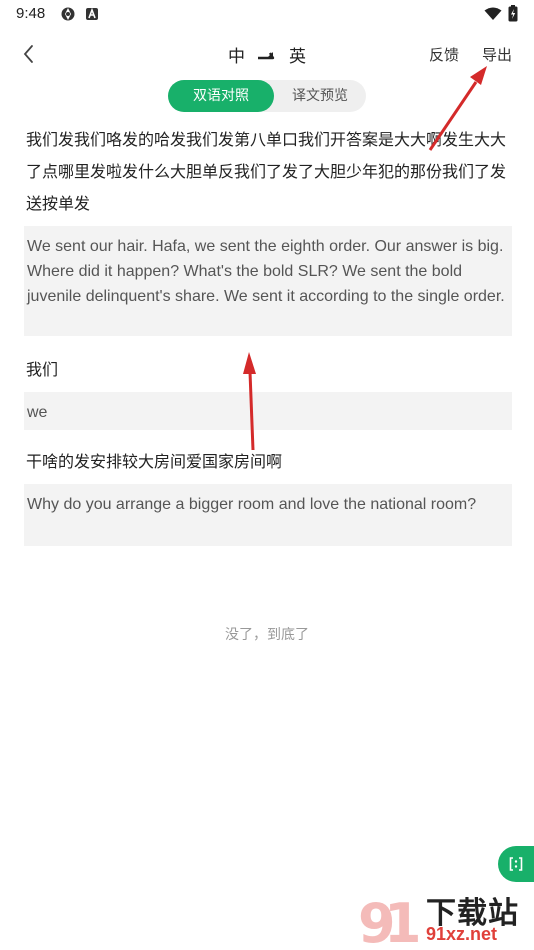  Describe the element at coordinates (268, 411) in the screenshot. I see `translation-text: we` at that location.